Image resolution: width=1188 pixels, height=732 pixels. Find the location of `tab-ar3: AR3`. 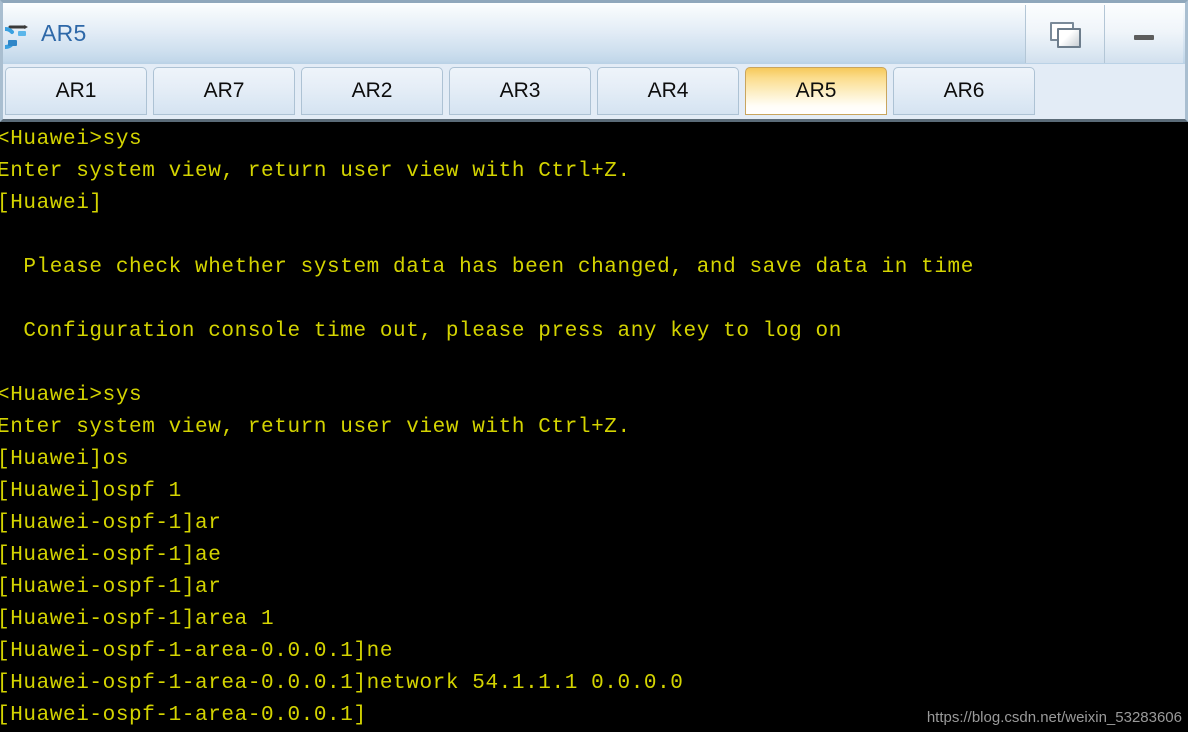

tab-ar3: AR3 is located at coordinates (520, 91).